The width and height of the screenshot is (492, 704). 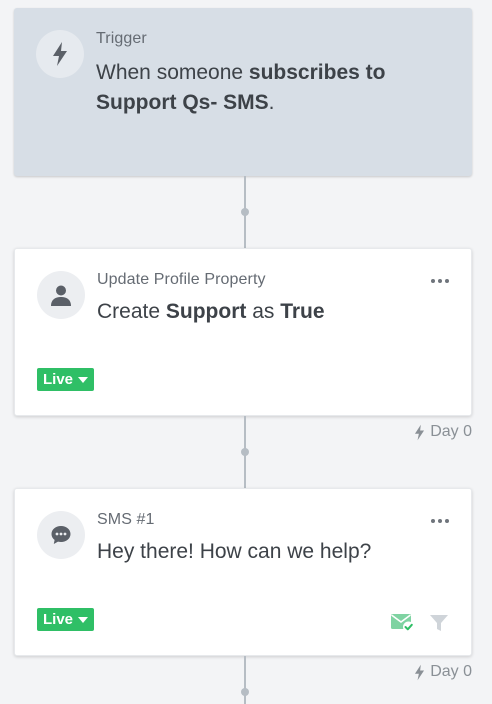 I want to click on sms-message-text: Hey there! How can we help?, so click(x=234, y=551).